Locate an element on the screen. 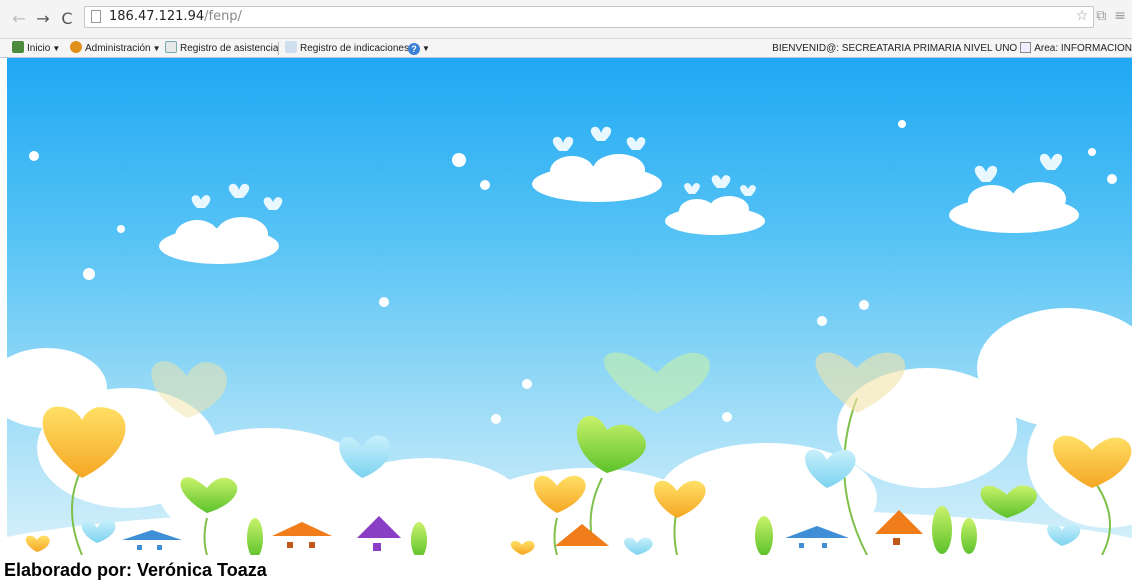  help-menu: ? ▼ is located at coordinates (419, 48).